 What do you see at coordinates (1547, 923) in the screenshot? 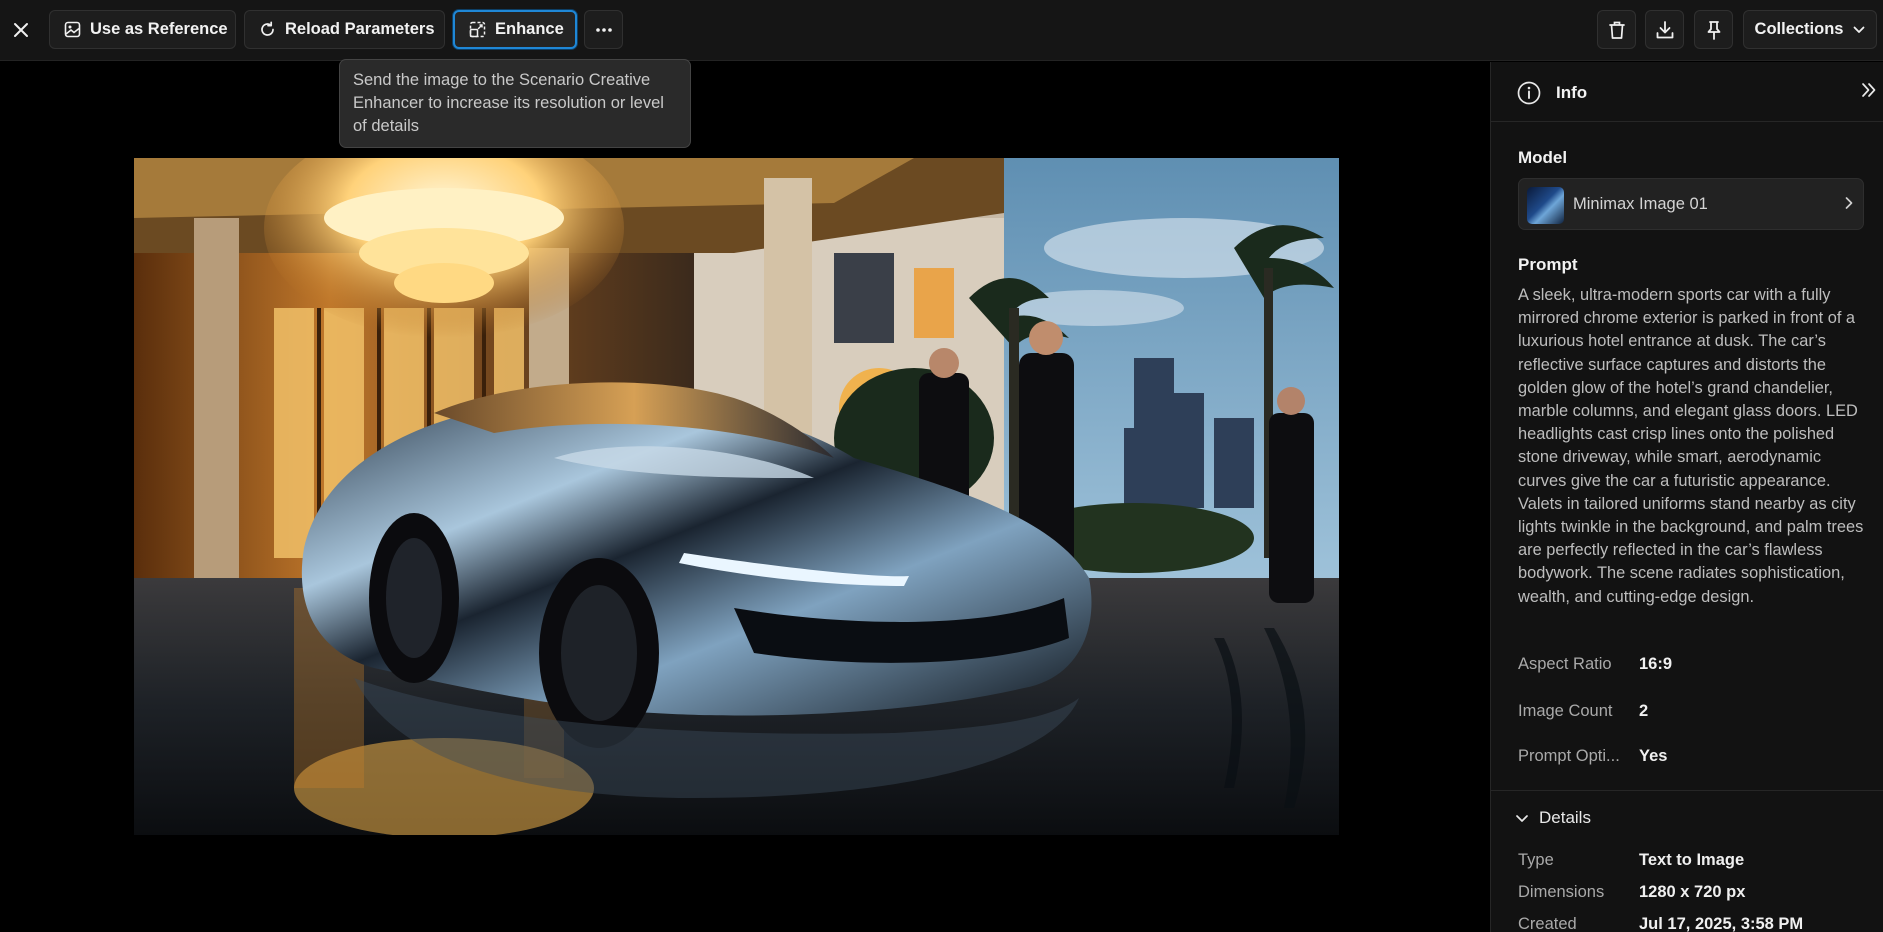
I see `created-label: Created` at bounding box center [1547, 923].